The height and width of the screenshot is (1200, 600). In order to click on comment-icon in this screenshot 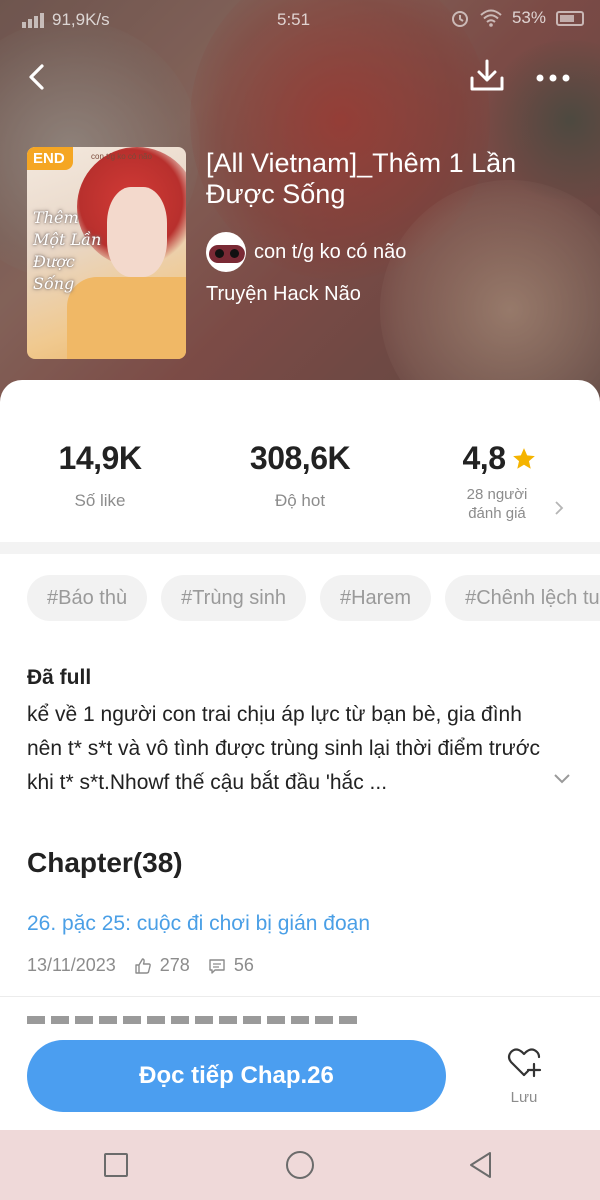, I will do `click(217, 966)`.